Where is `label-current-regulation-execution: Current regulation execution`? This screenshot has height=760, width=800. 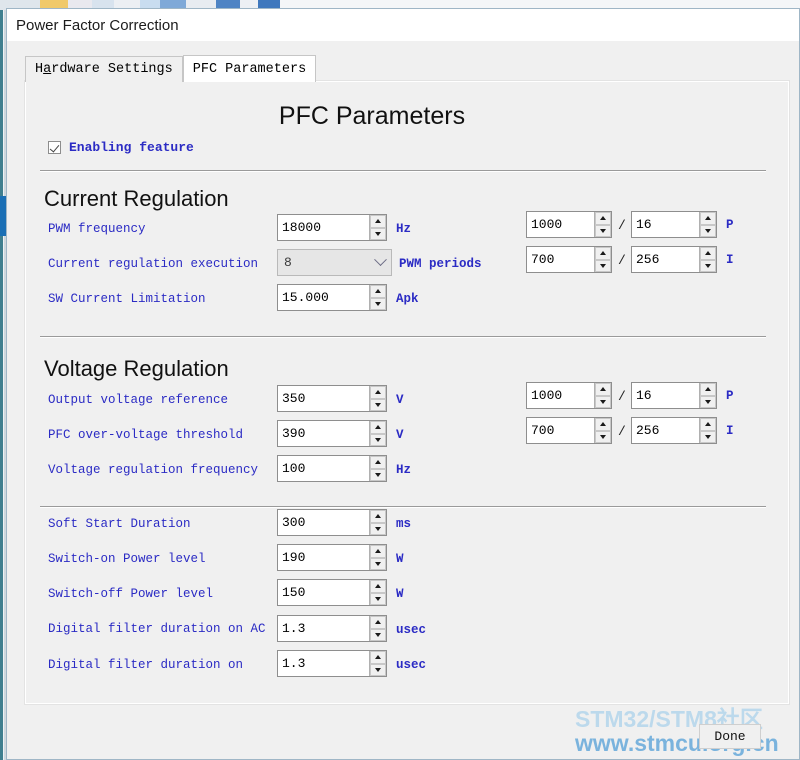 label-current-regulation-execution: Current regulation execution is located at coordinates (153, 264).